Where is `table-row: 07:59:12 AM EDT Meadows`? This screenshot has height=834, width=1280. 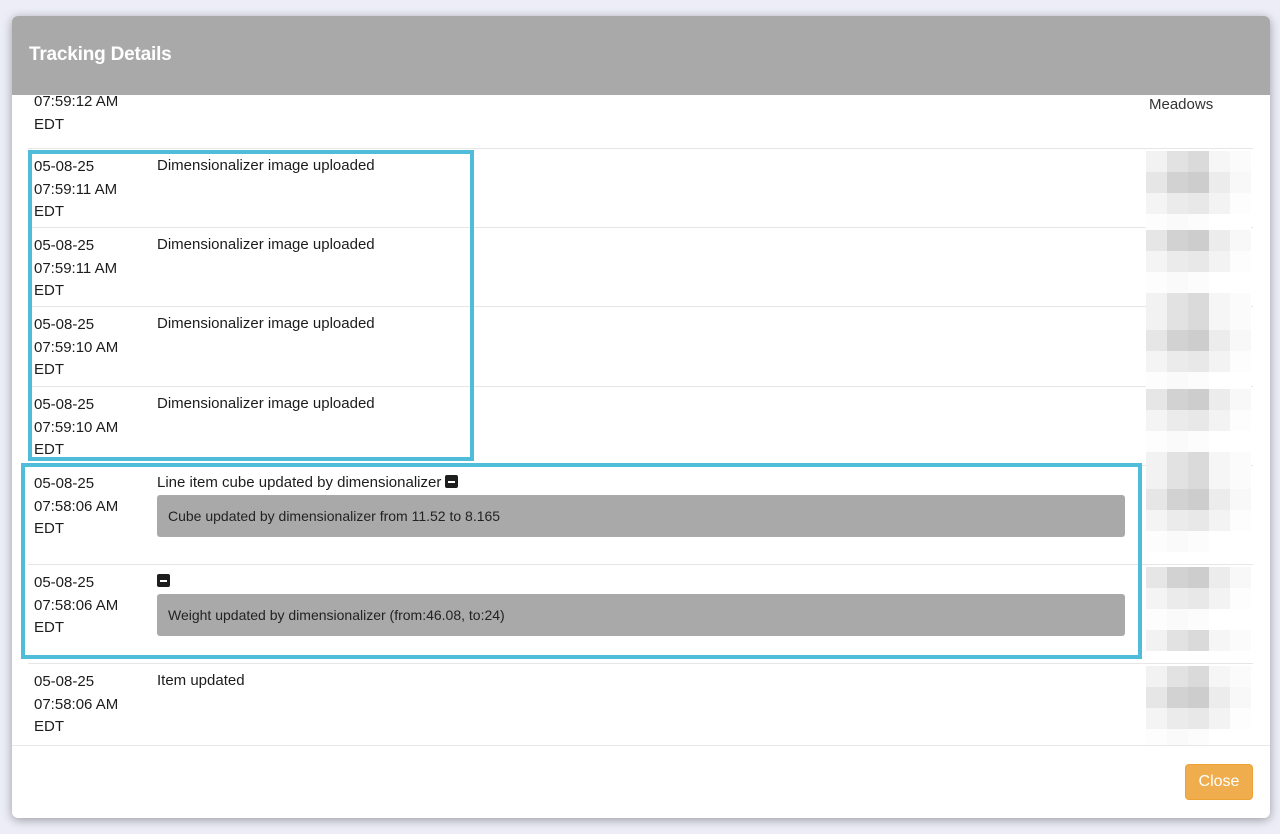 table-row: 07:59:12 AM EDT Meadows is located at coordinates (640, 122).